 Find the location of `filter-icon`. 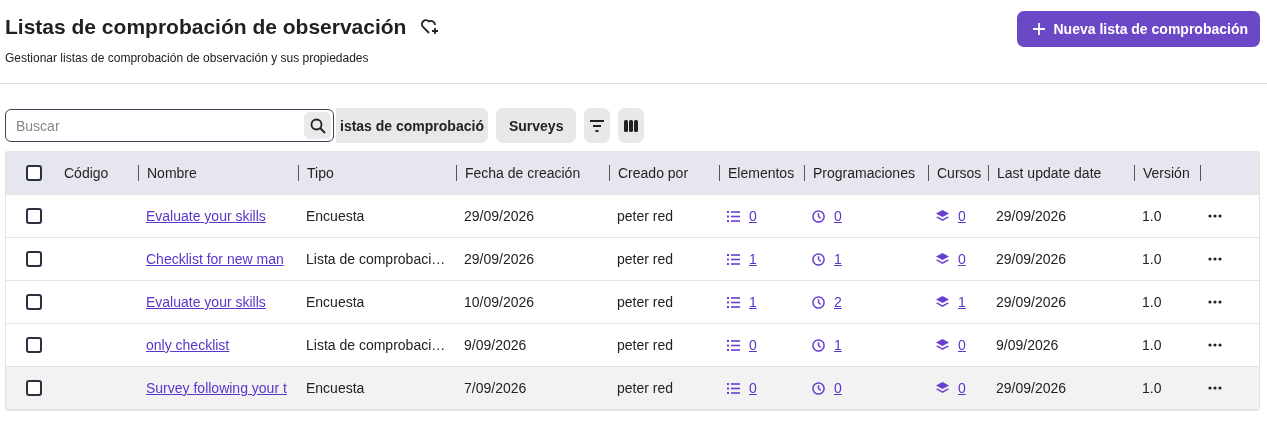

filter-icon is located at coordinates (597, 125).